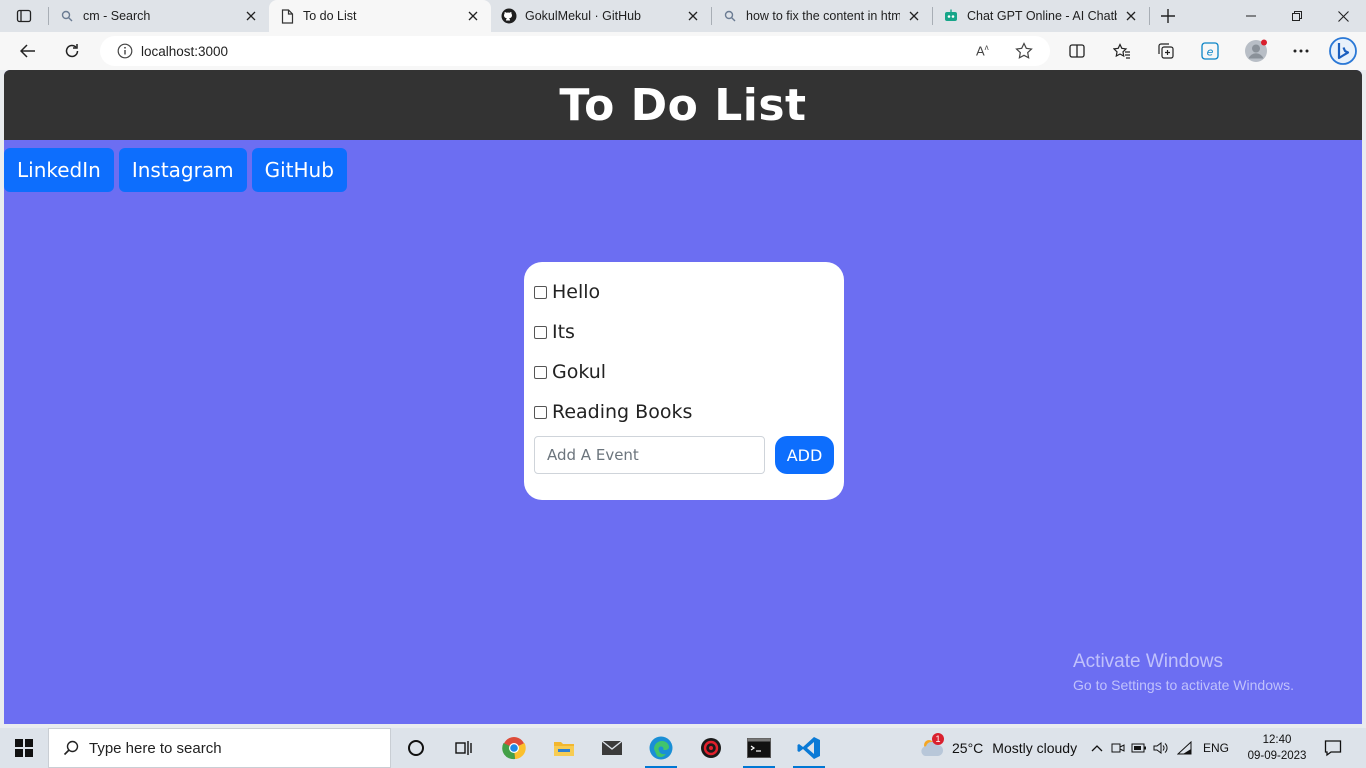 This screenshot has width=1366, height=768. What do you see at coordinates (464, 748) in the screenshot?
I see `task-view-button` at bounding box center [464, 748].